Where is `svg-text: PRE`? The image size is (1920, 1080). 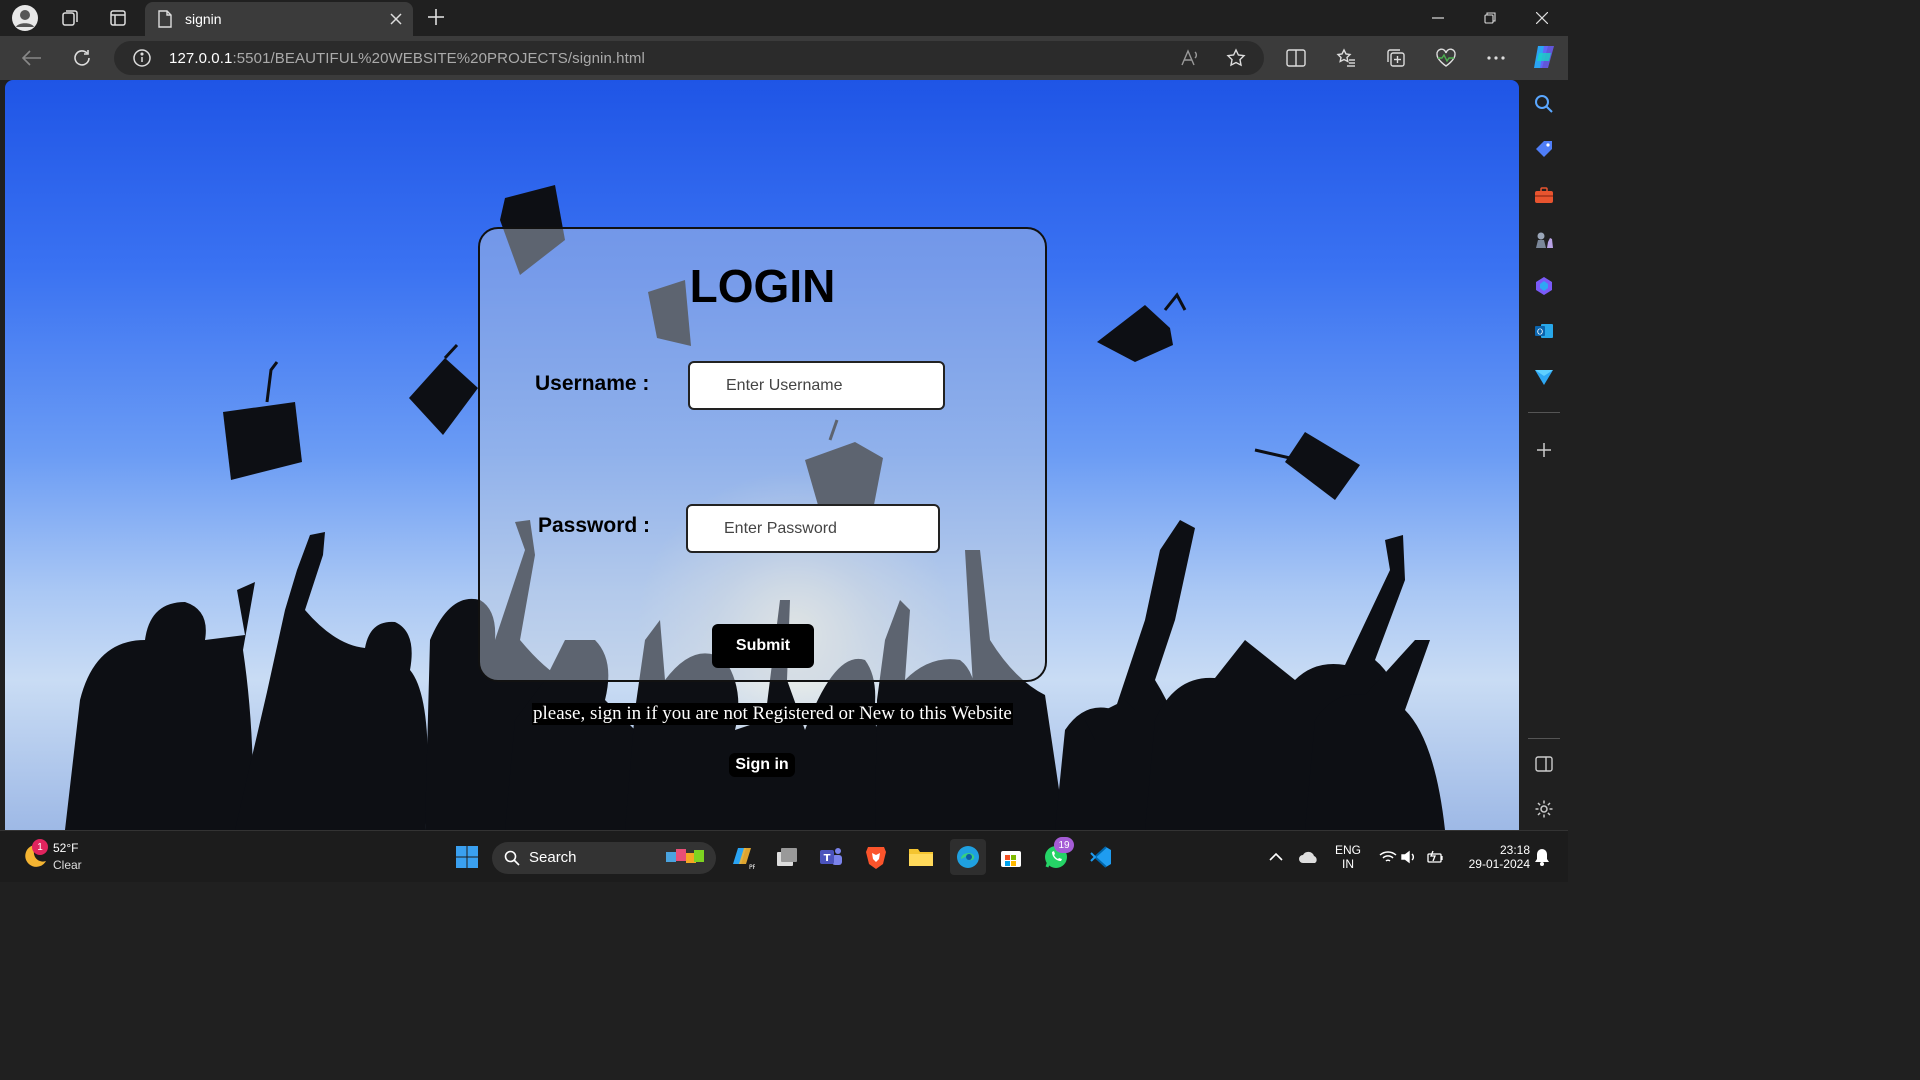
svg-text: PRE is located at coordinates (752, 867).